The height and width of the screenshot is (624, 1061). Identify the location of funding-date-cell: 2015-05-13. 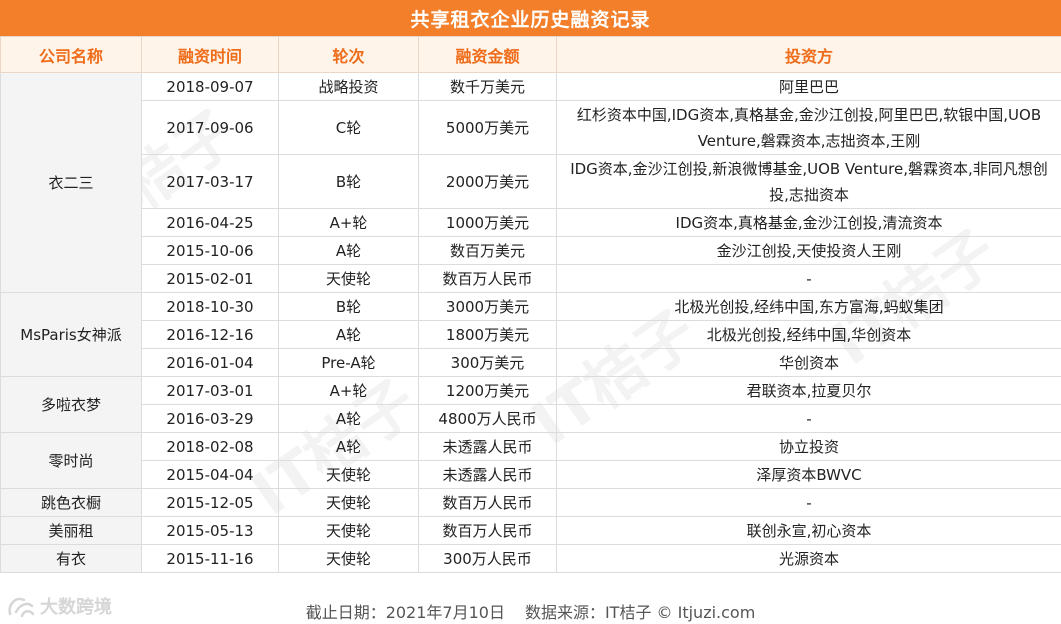
(210, 530).